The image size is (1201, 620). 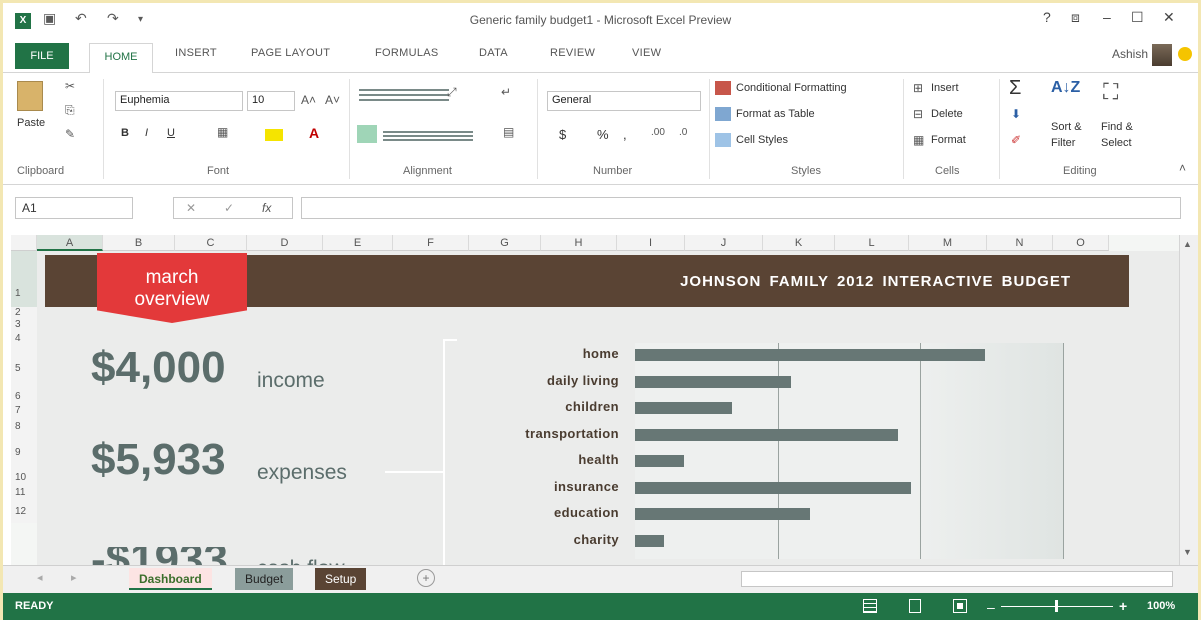 I want to click on normal-view-icon, so click(x=870, y=606).